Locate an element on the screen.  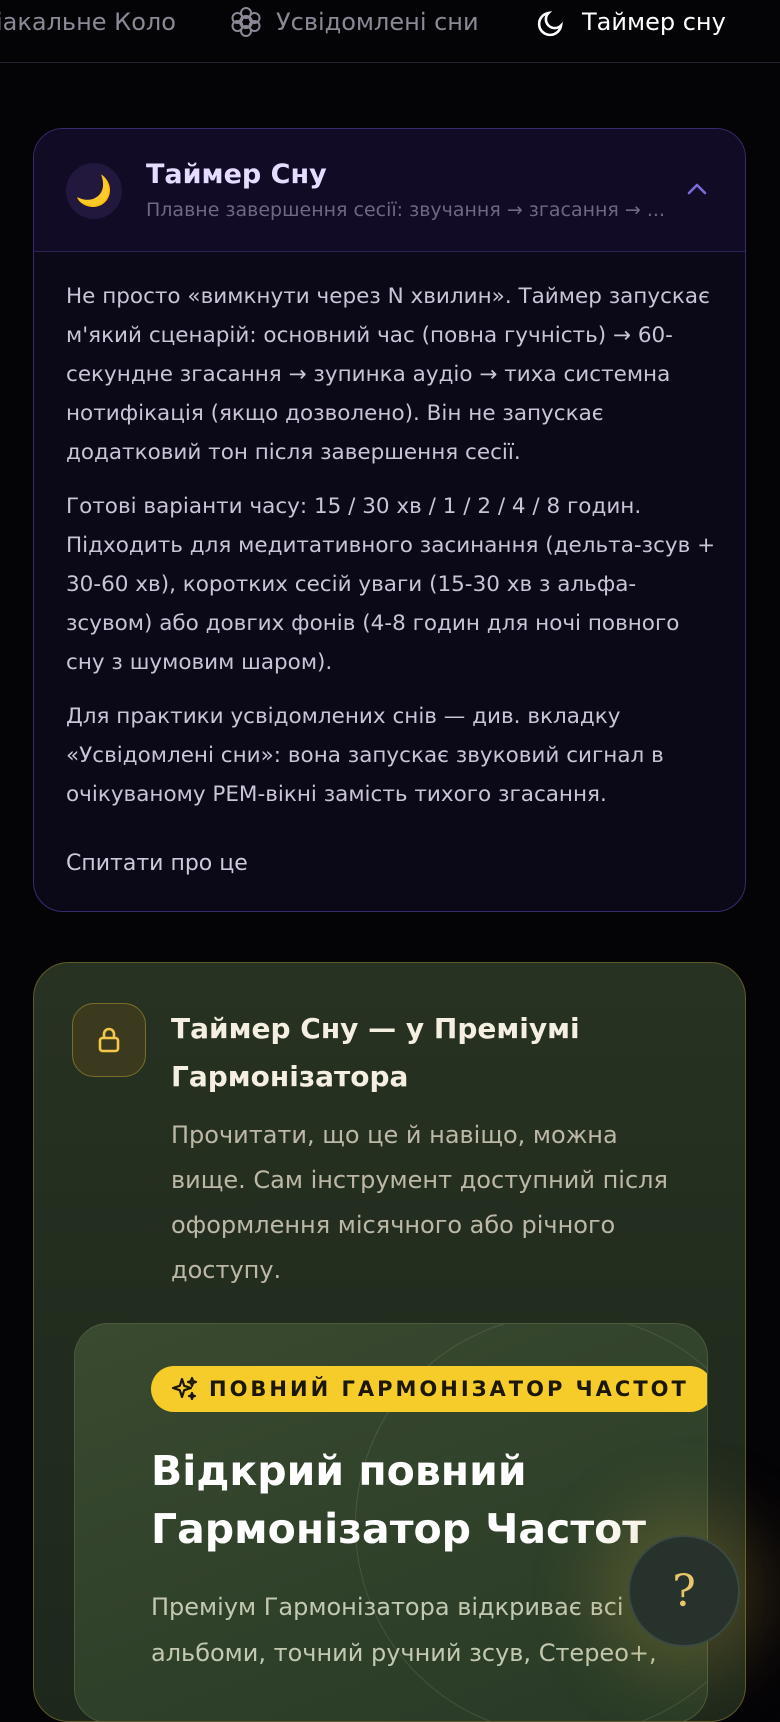
brain-icon is located at coordinates (246, 22).